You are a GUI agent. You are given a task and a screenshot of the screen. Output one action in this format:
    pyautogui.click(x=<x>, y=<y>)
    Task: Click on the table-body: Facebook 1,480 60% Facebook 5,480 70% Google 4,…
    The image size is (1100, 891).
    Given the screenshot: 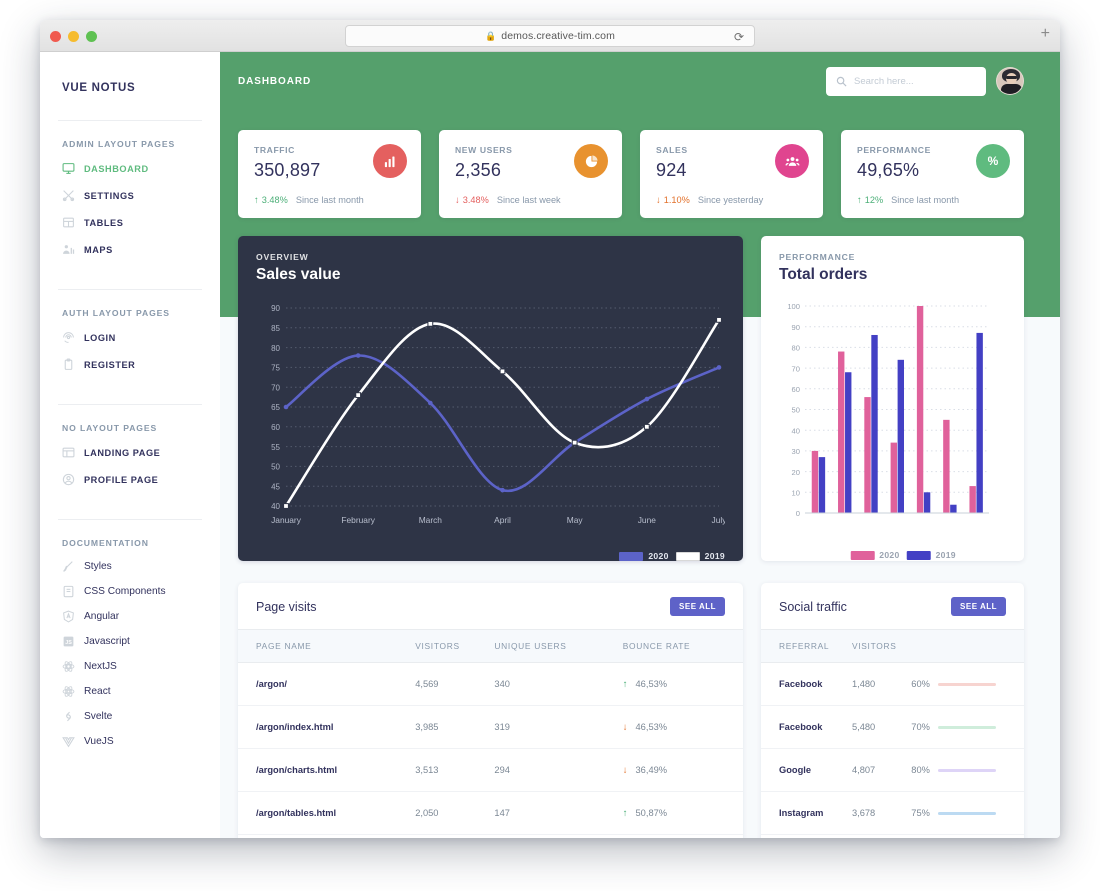 What is the action you would take?
    pyautogui.click(x=892, y=750)
    